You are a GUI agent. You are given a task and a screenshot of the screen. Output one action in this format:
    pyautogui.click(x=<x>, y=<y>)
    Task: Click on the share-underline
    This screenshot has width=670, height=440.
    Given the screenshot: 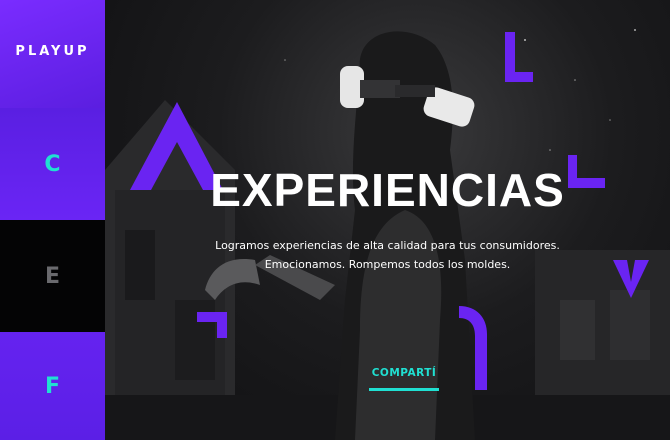 What is the action you would take?
    pyautogui.click(x=404, y=389)
    